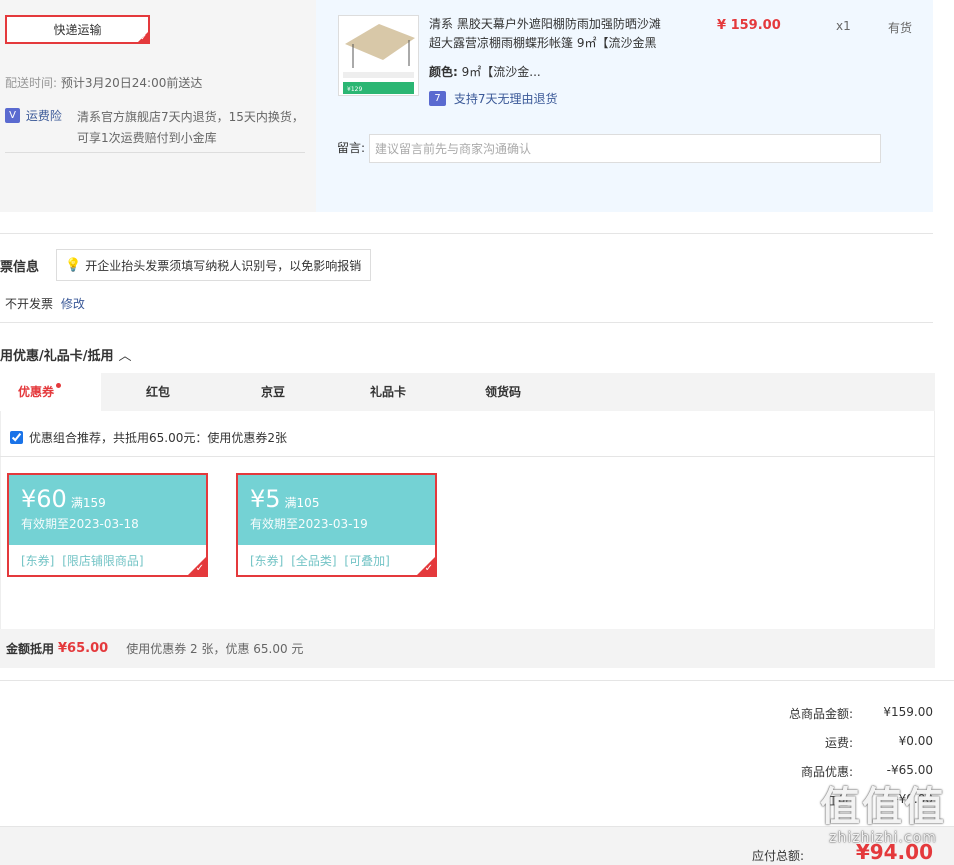 The image size is (954, 865). I want to click on product-price: ¥ 159.00, so click(749, 25).